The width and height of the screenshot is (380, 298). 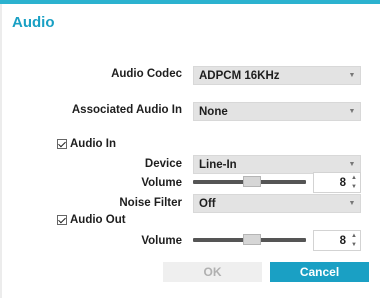 I want to click on audio-codec-label: Audio Codec, so click(x=146, y=74).